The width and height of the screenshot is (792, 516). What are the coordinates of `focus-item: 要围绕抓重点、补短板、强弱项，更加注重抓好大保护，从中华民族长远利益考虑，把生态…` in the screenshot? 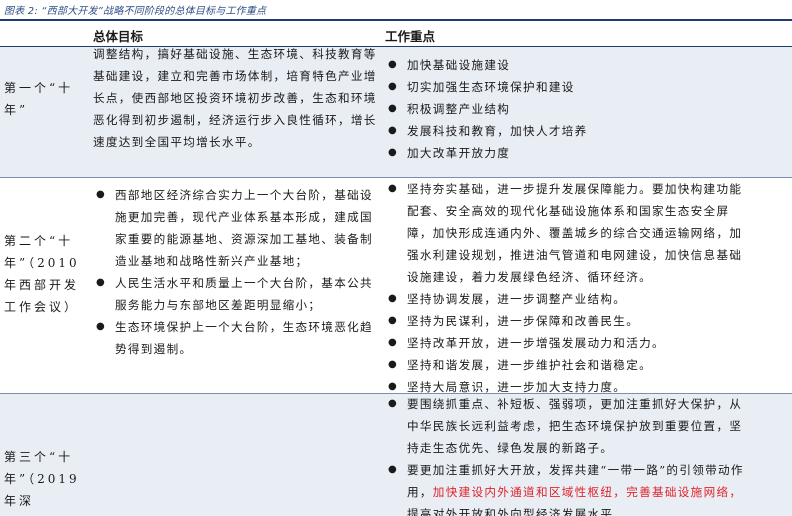 It's located at (570, 426).